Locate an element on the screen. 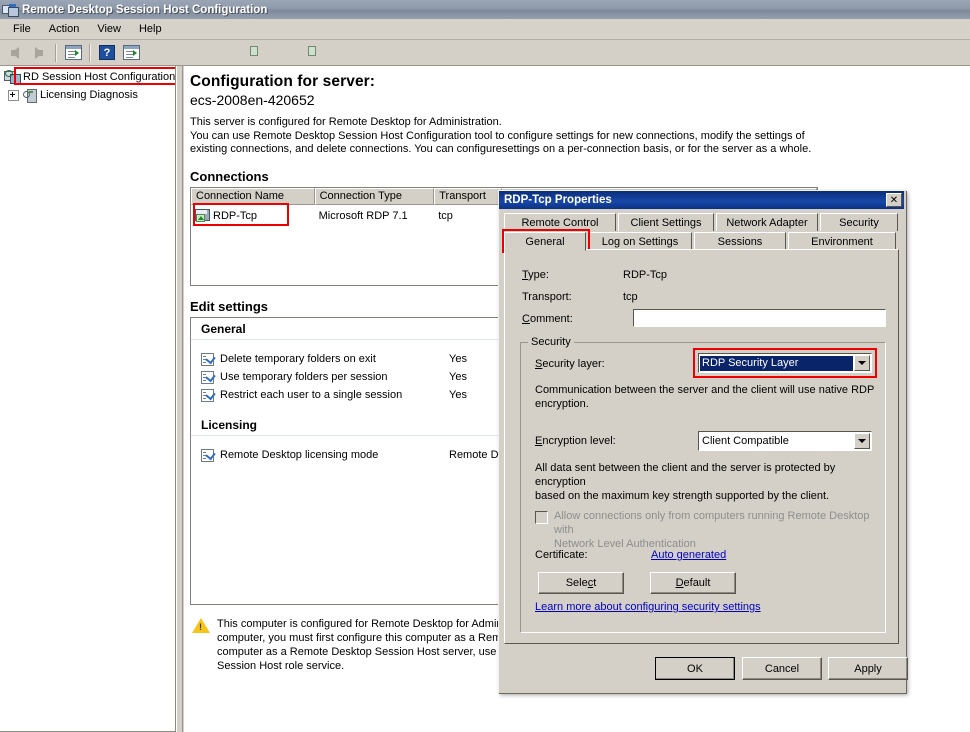  toolbar: ? is located at coordinates (485, 53).